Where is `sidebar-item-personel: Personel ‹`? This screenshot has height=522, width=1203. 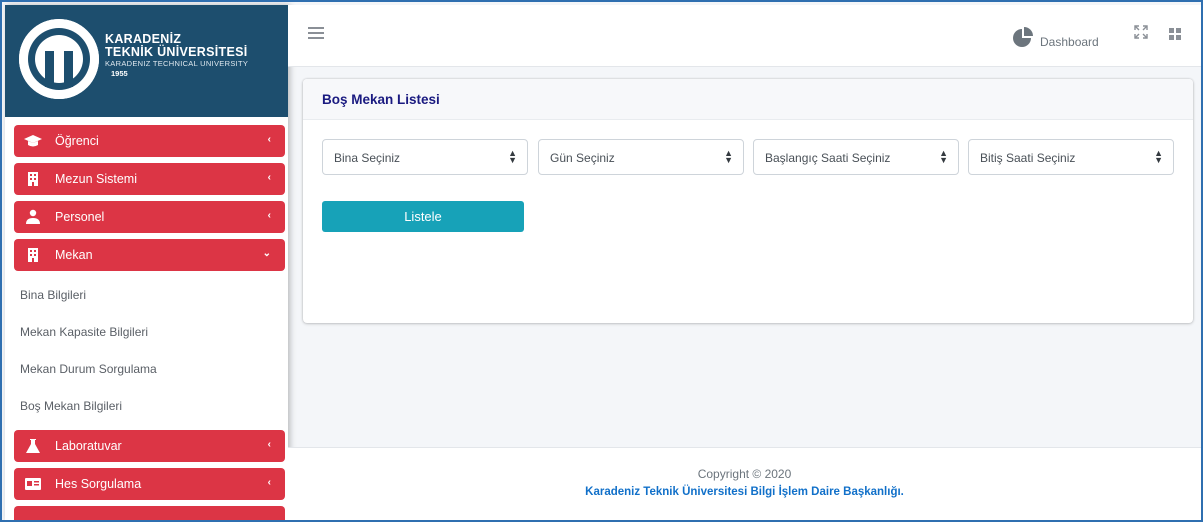
sidebar-item-personel: Personel ‹ is located at coordinates (149, 217).